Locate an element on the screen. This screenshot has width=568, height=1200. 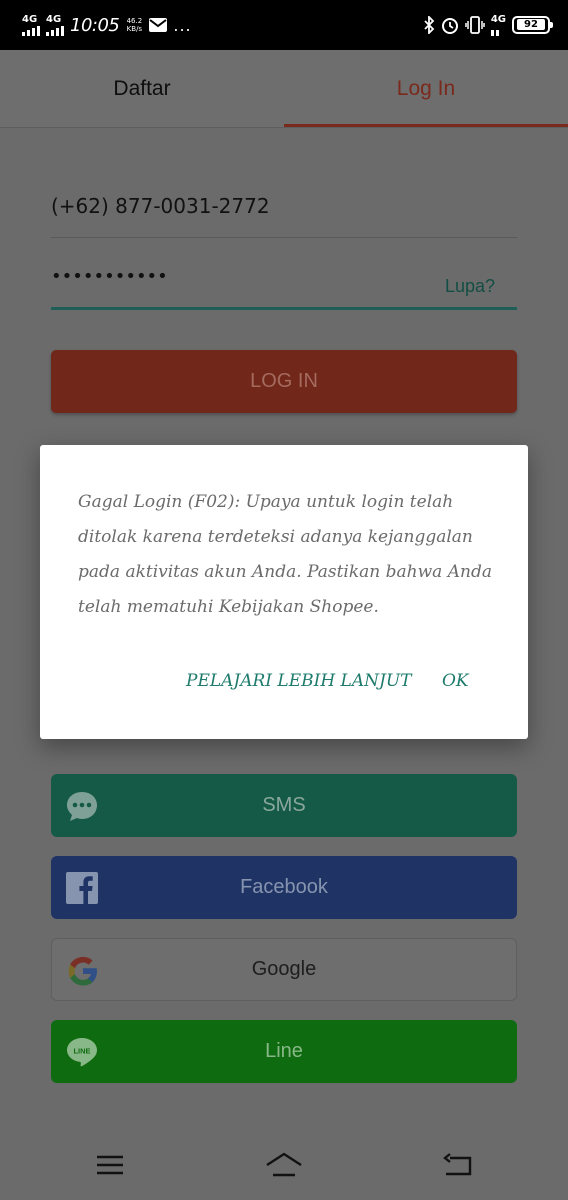
network-label: 4G is located at coordinates (498, 19).